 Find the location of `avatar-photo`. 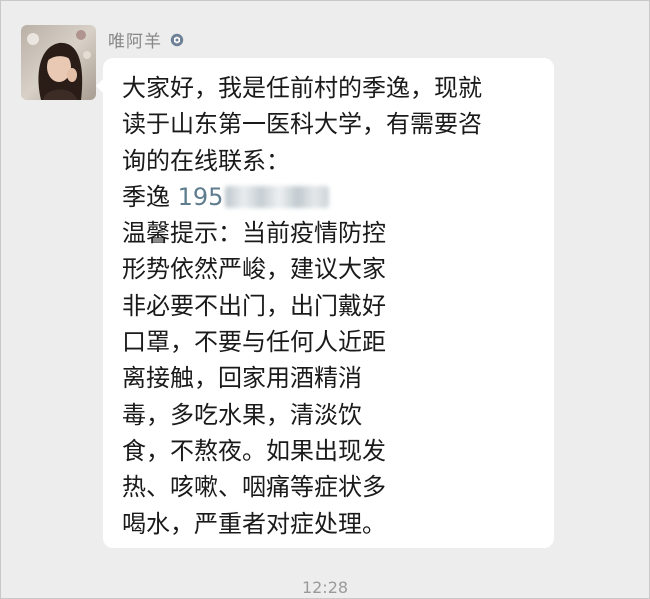

avatar-photo is located at coordinates (58, 62).